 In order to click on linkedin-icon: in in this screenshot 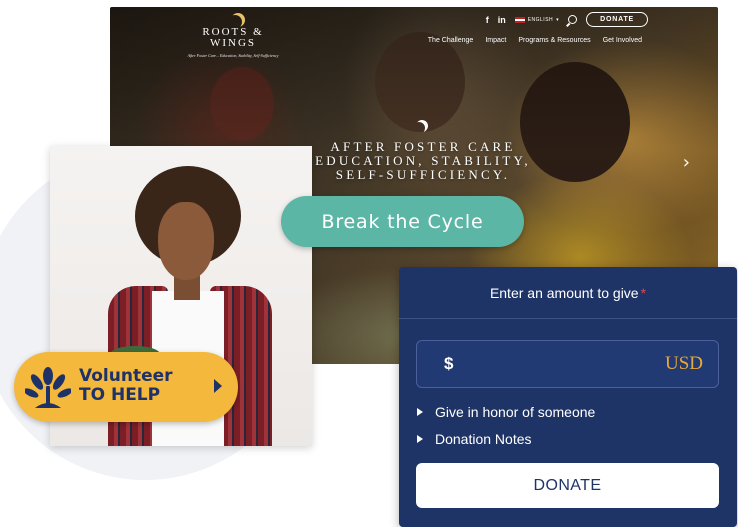, I will do `click(502, 20)`.